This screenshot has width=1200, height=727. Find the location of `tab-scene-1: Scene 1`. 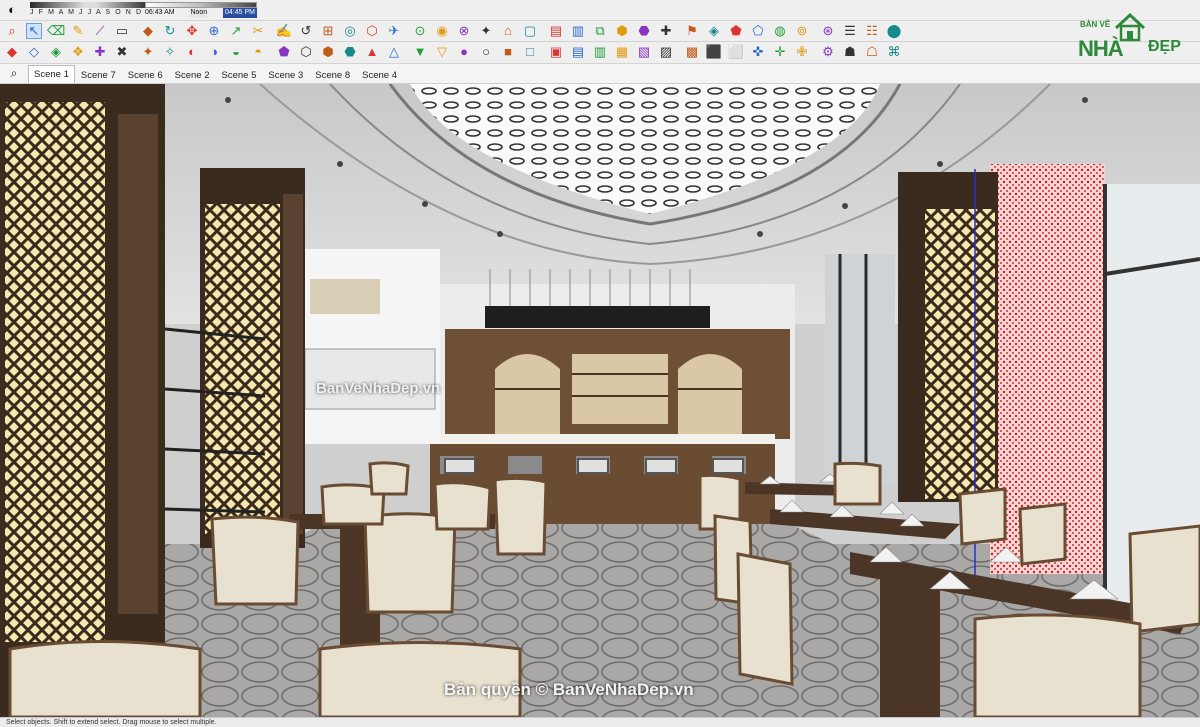

tab-scene-1: Scene 1 is located at coordinates (51, 74).